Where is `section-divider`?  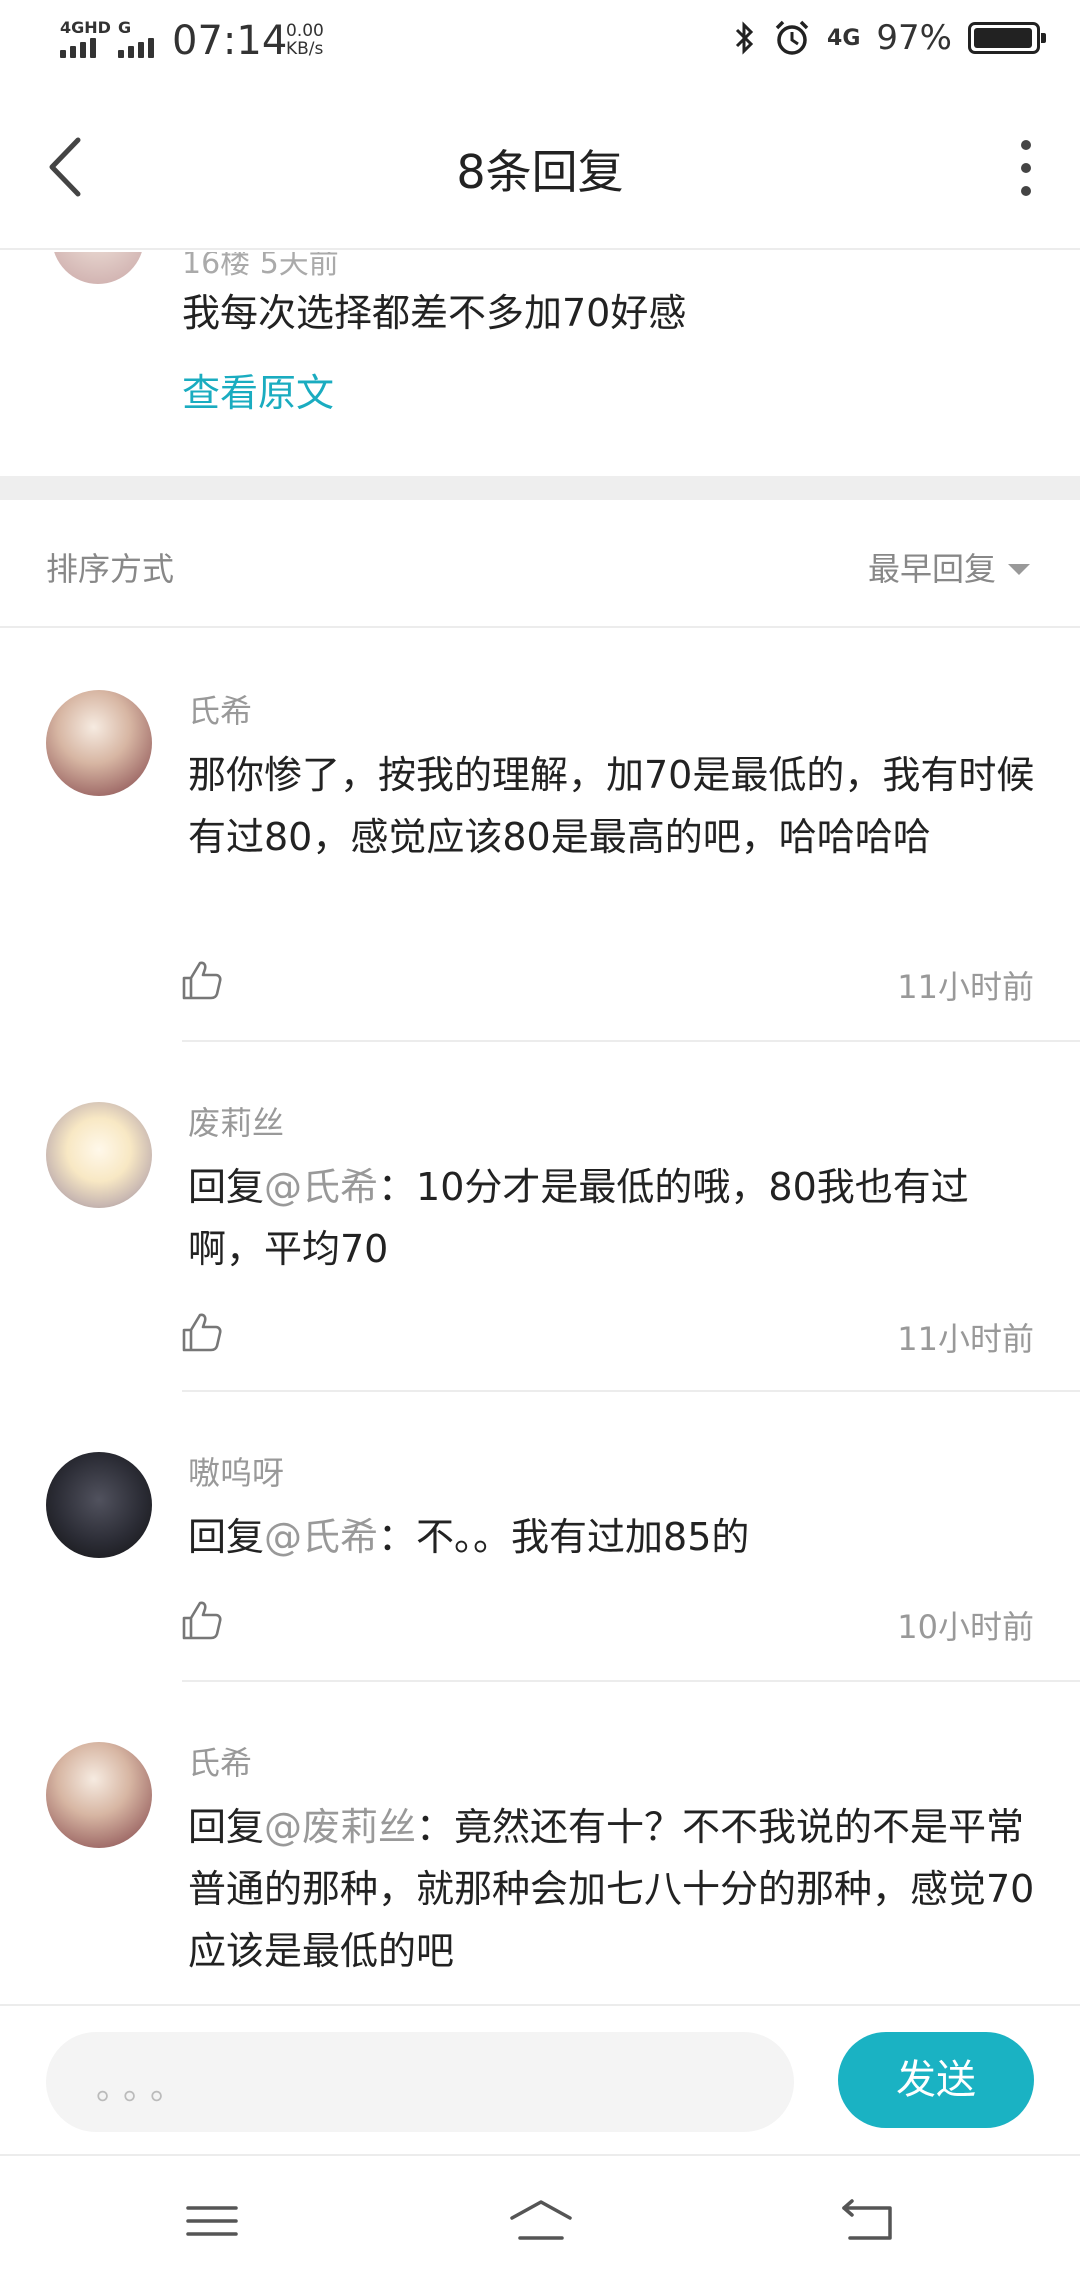 section-divider is located at coordinates (540, 488).